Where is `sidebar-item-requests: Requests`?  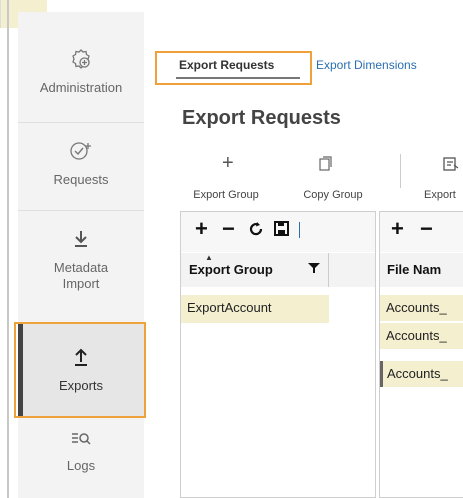 sidebar-item-requests: Requests is located at coordinates (81, 164).